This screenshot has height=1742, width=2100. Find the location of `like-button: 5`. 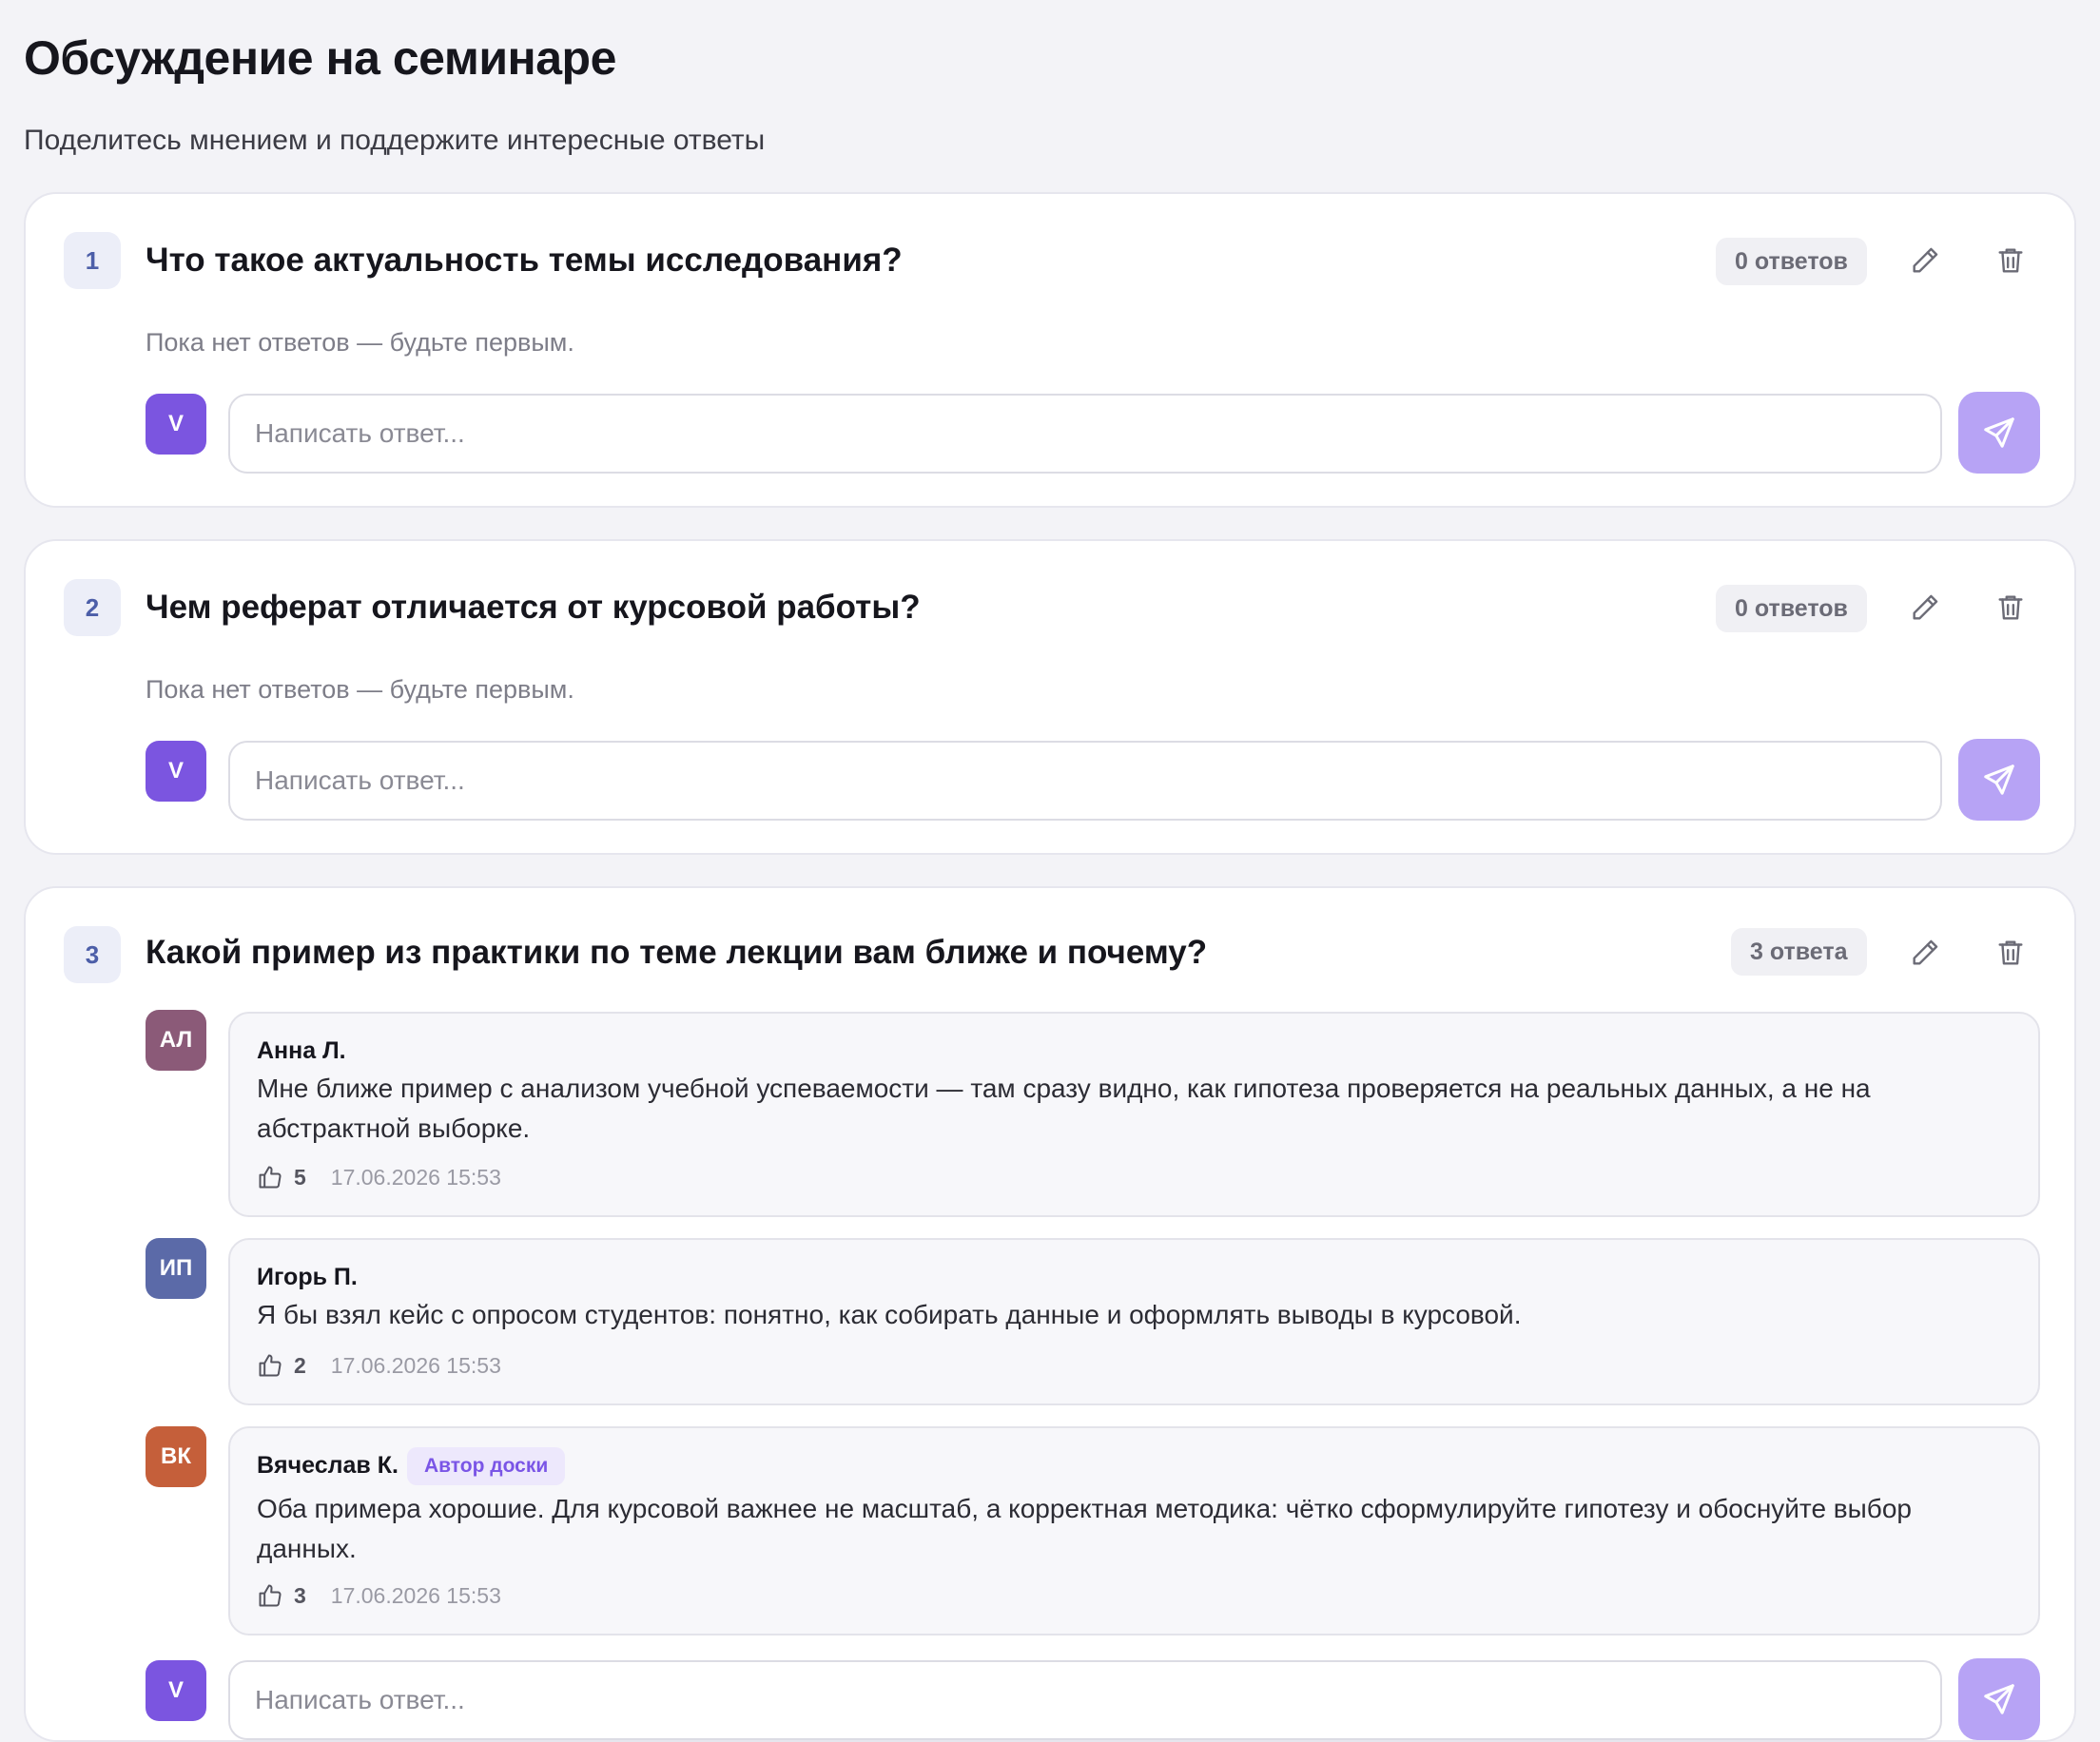

like-button: 5 is located at coordinates (281, 1177).